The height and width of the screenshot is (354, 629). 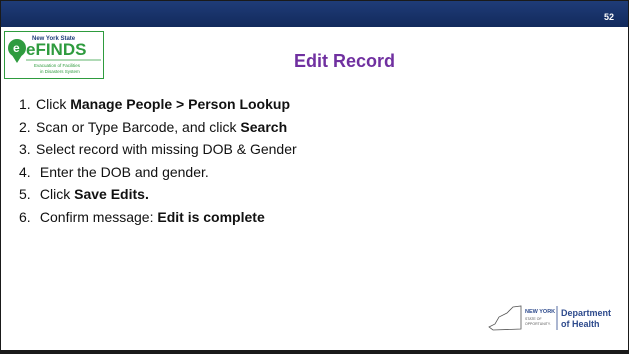 I want to click on slide-number: 52, so click(x=608, y=17).